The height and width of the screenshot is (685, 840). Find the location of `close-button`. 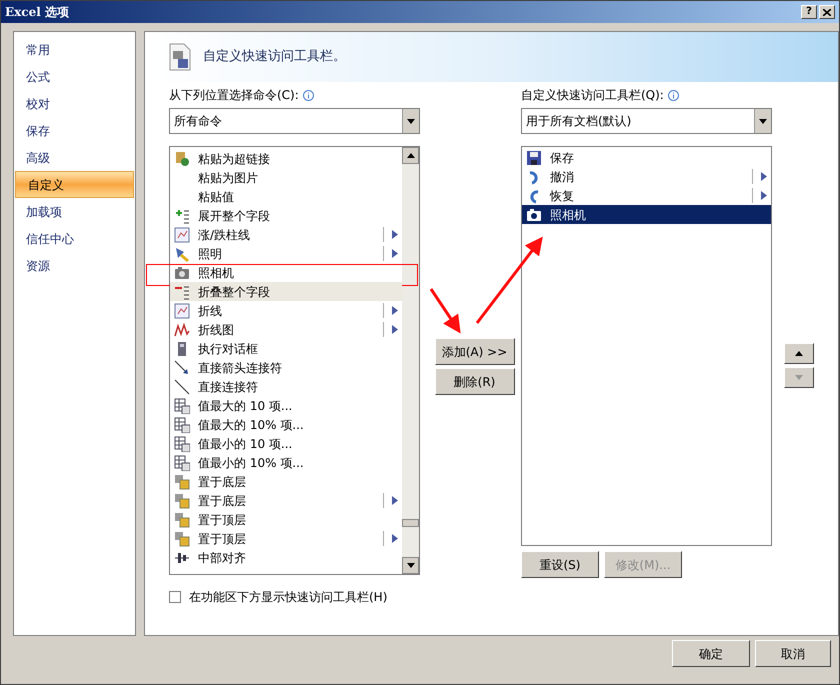

close-button is located at coordinates (827, 12).